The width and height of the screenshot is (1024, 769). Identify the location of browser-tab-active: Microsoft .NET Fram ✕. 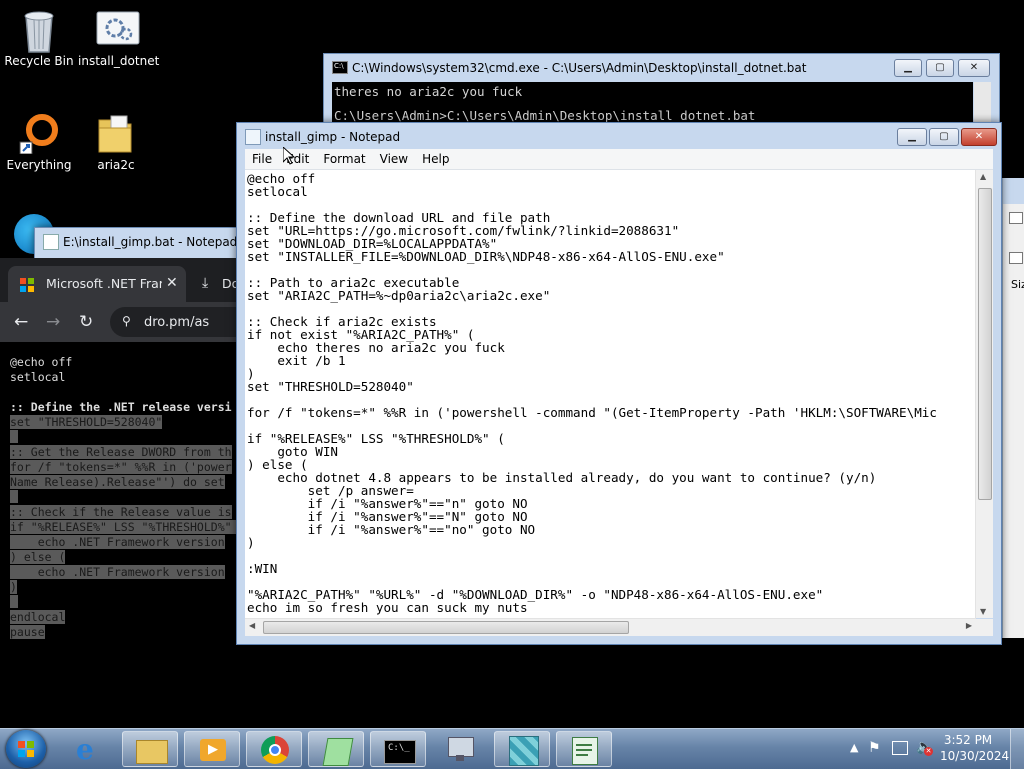
(97, 284).